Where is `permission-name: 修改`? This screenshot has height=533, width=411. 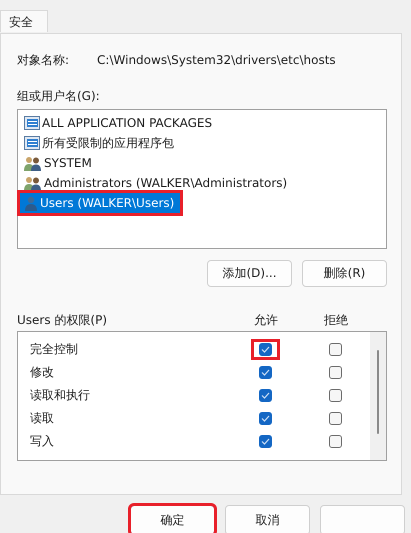 permission-name: 修改 is located at coordinates (42, 372).